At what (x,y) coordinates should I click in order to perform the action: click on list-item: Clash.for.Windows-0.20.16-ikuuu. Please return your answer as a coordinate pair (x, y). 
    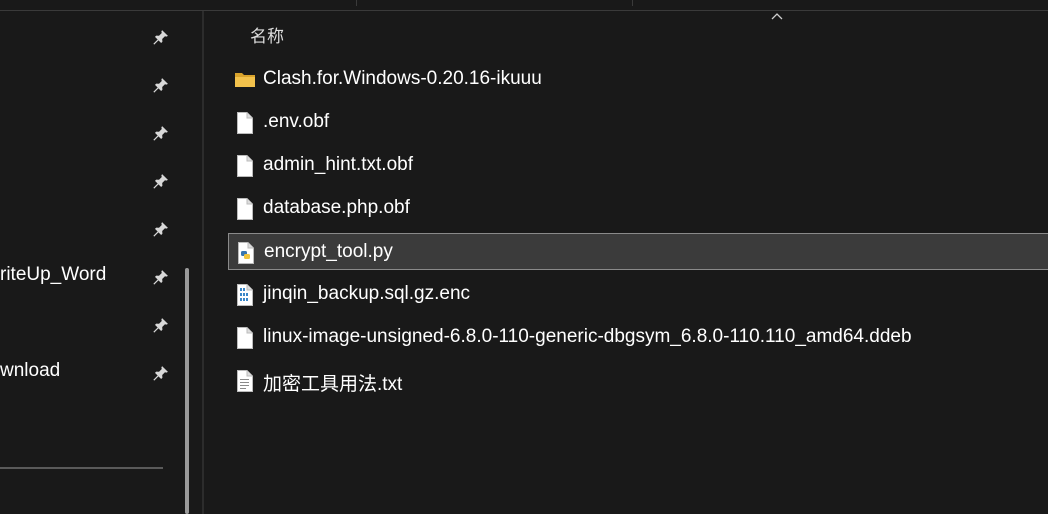
    Looking at the image, I should click on (638, 79).